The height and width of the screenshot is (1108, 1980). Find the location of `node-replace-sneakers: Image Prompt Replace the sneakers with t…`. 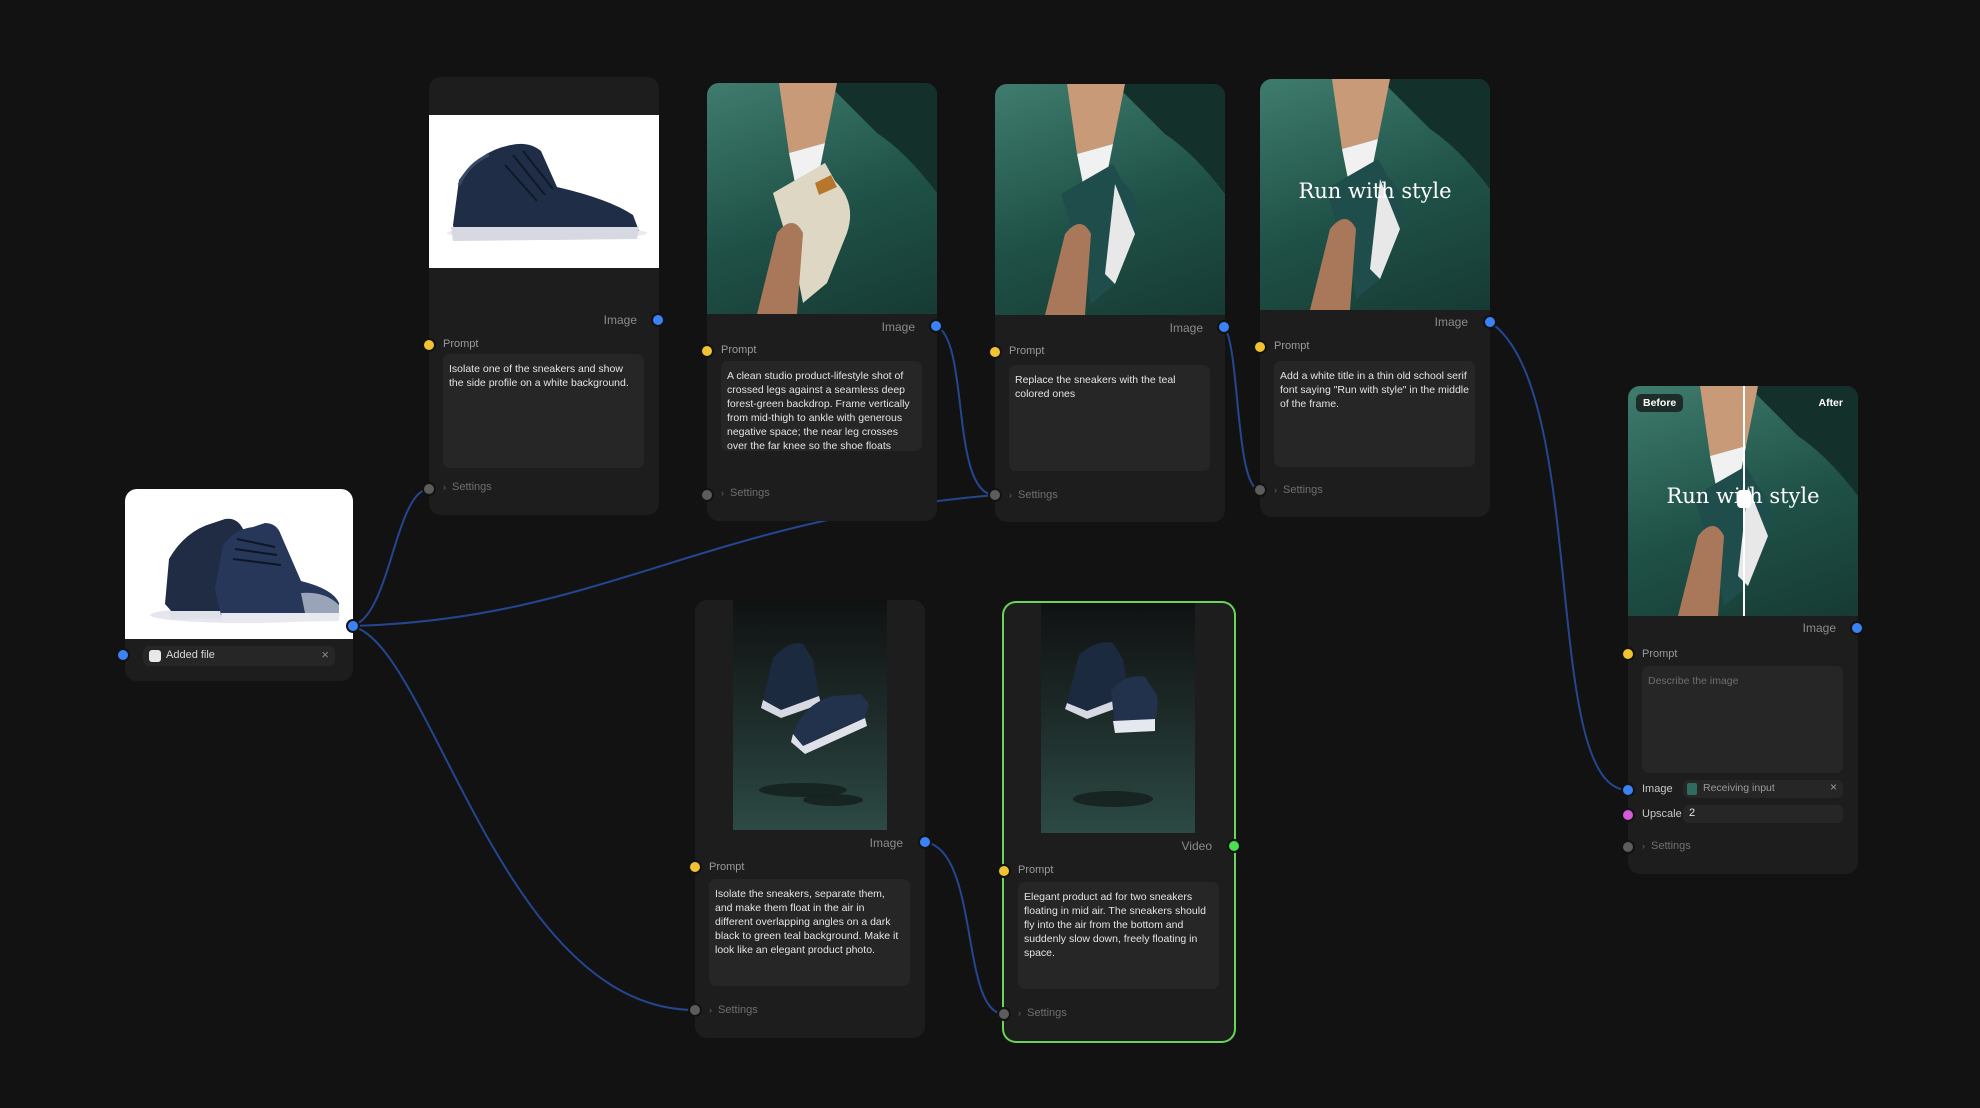

node-replace-sneakers: Image Prompt Replace the sneakers with t… is located at coordinates (1110, 303).